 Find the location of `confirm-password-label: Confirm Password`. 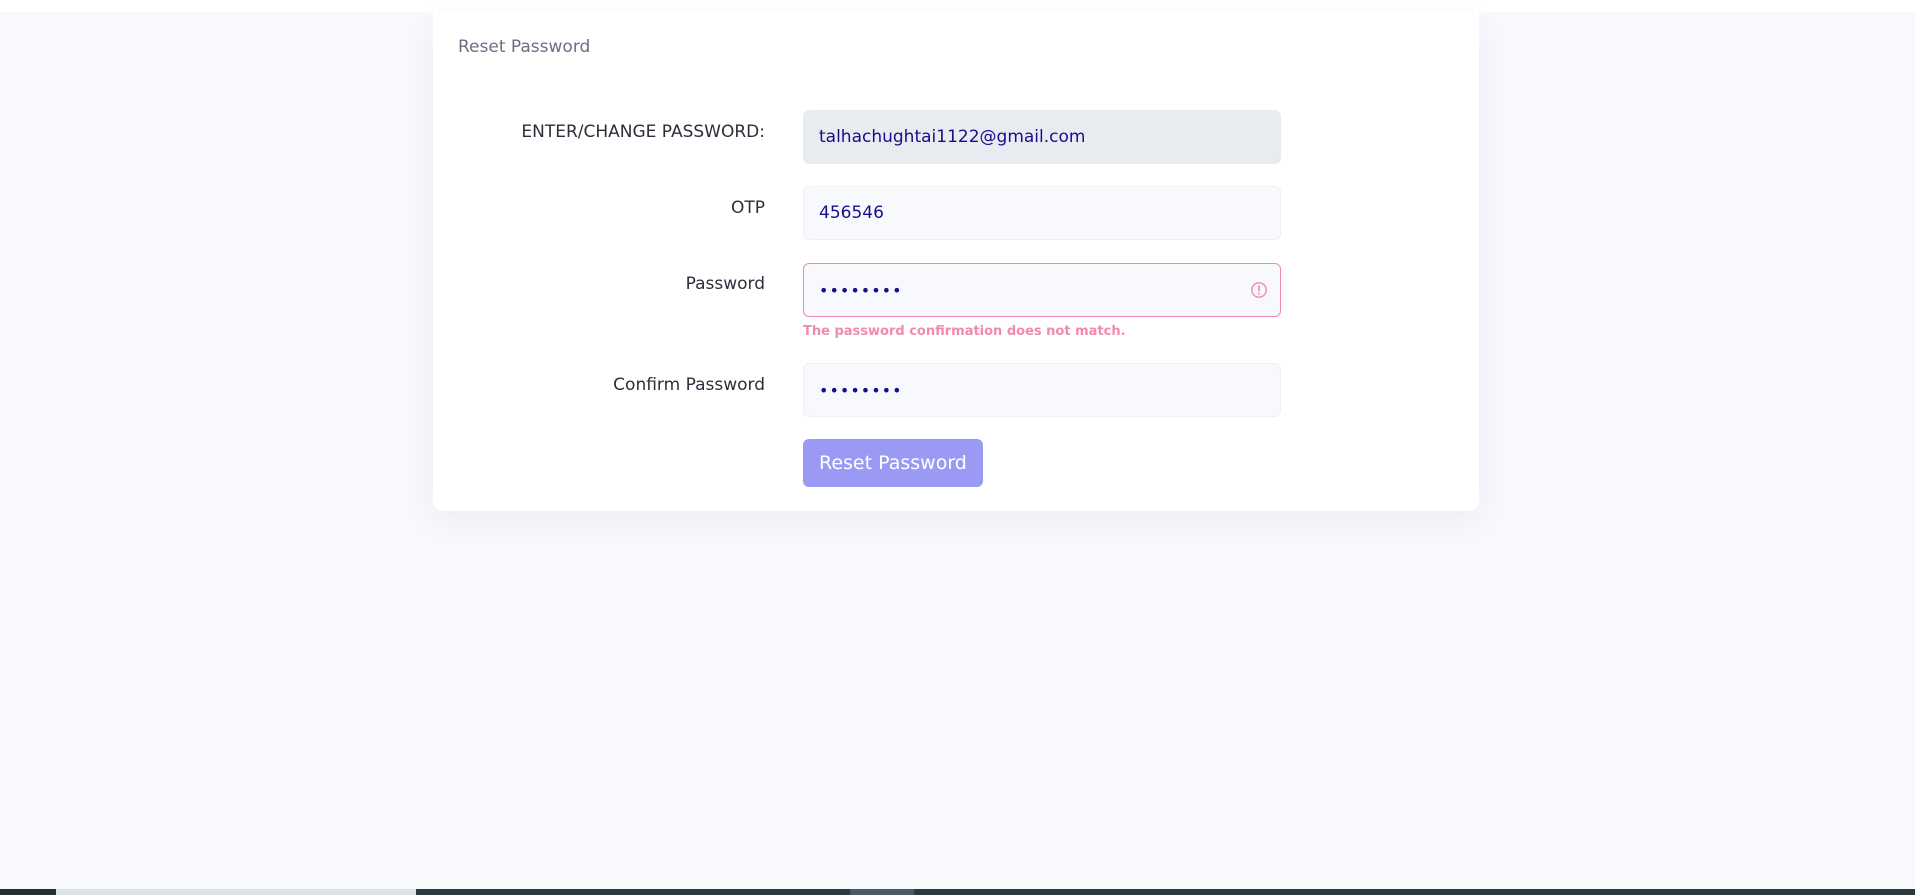

confirm-password-label: Confirm Password is located at coordinates (689, 385).